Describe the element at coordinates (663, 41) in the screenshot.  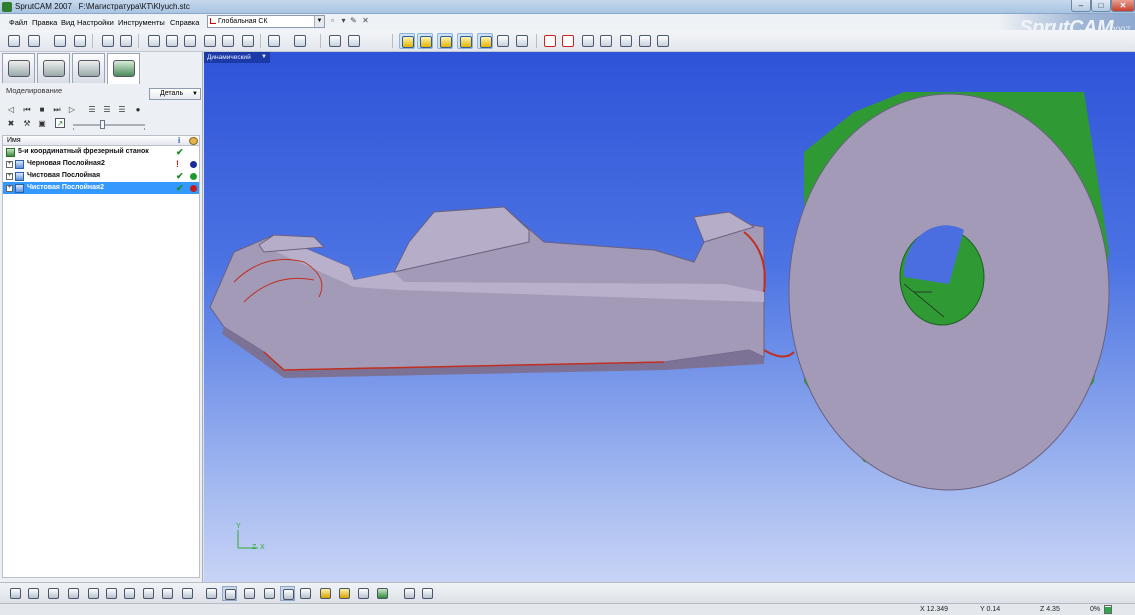
I see `snap-arc-button` at that location.